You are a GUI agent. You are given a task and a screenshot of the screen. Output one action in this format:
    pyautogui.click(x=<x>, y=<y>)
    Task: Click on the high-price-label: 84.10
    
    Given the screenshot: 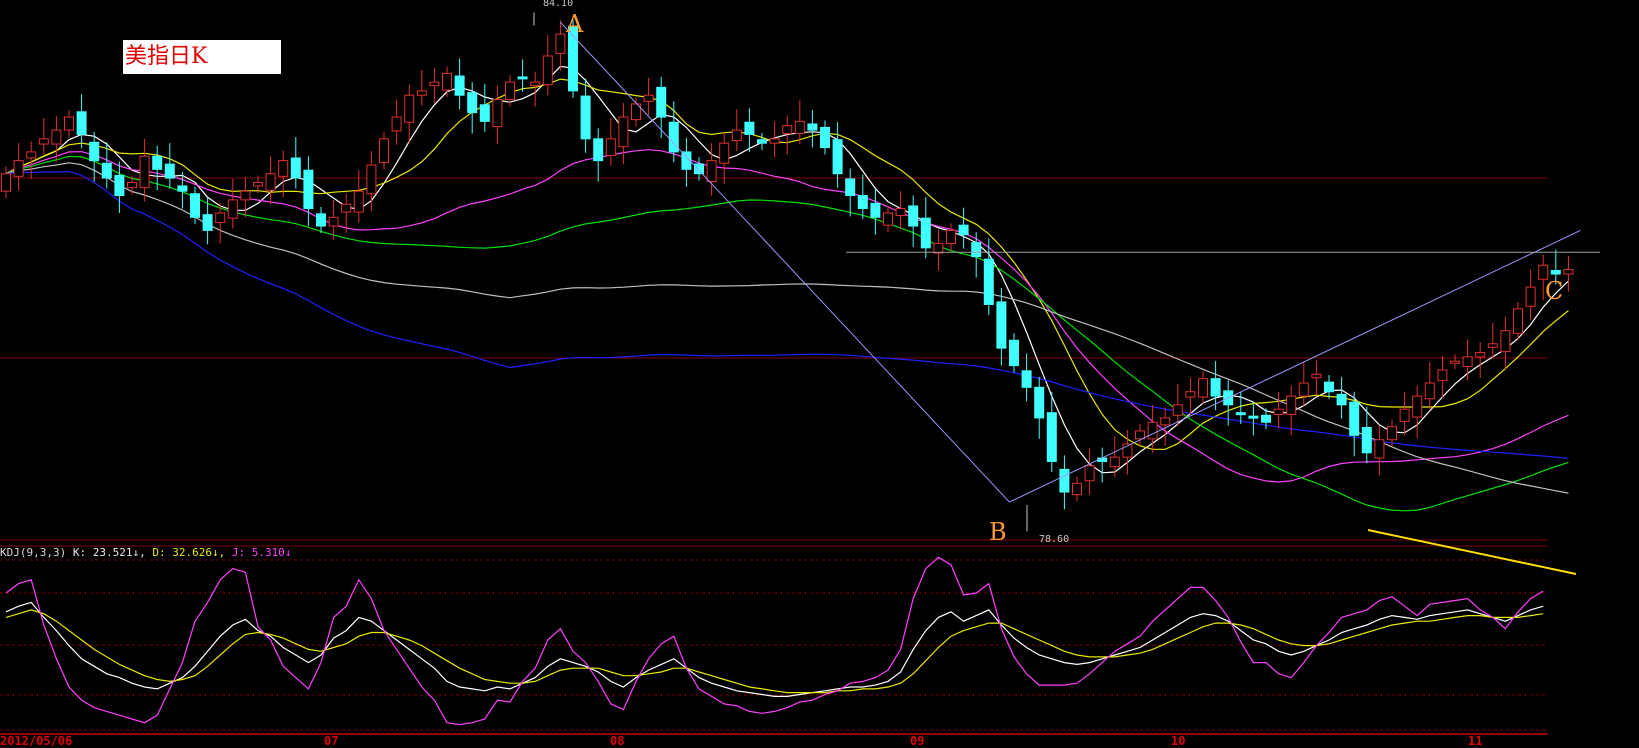 What is the action you would take?
    pyautogui.click(x=558, y=4)
    